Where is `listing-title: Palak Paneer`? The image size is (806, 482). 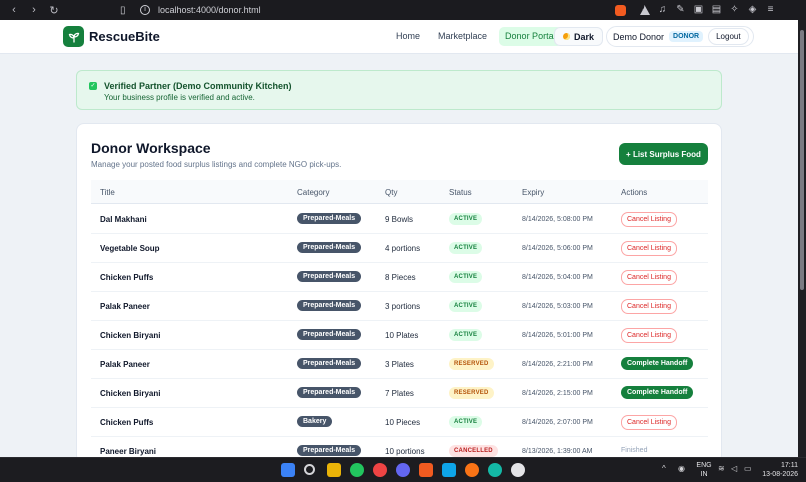 listing-title: Palak Paneer is located at coordinates (125, 364).